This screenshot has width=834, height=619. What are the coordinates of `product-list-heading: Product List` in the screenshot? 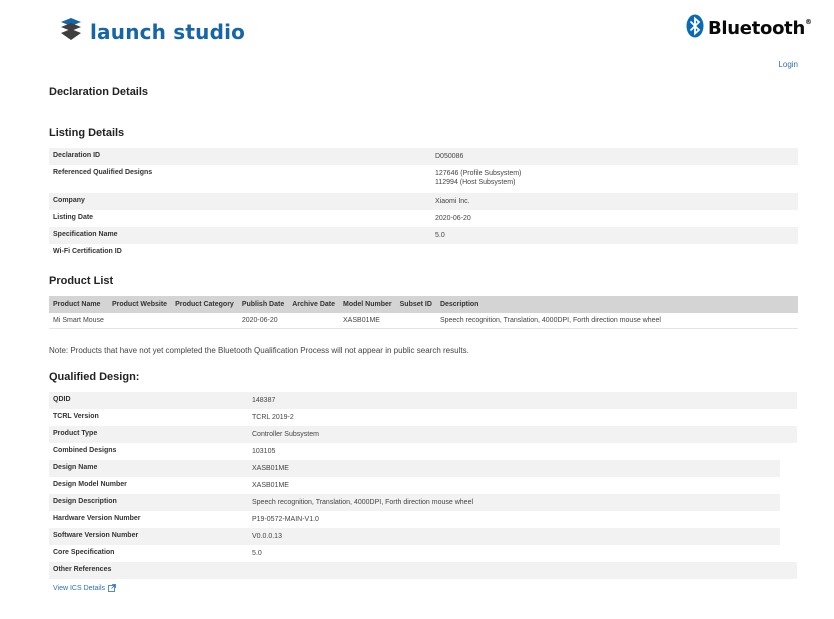 It's located at (81, 281).